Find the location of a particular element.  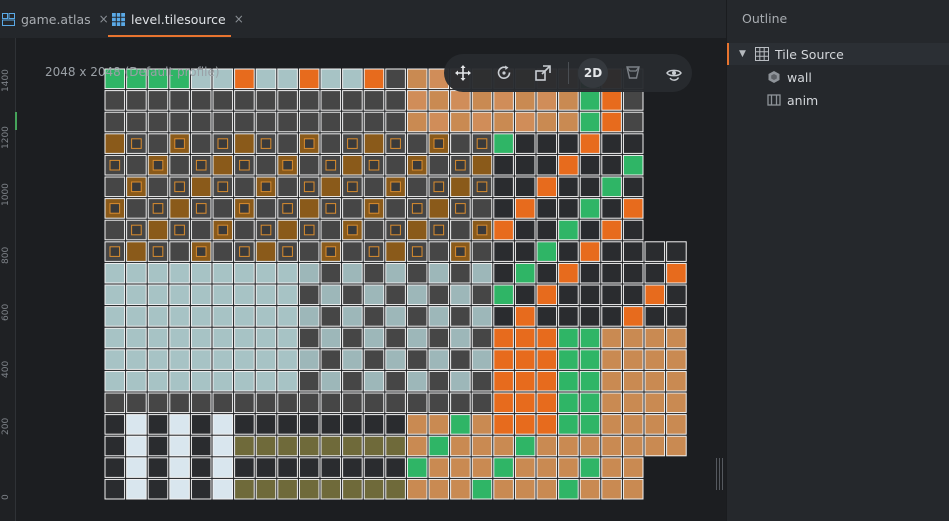

tree-item-tile-source: ▼ Tile Source is located at coordinates (838, 54).